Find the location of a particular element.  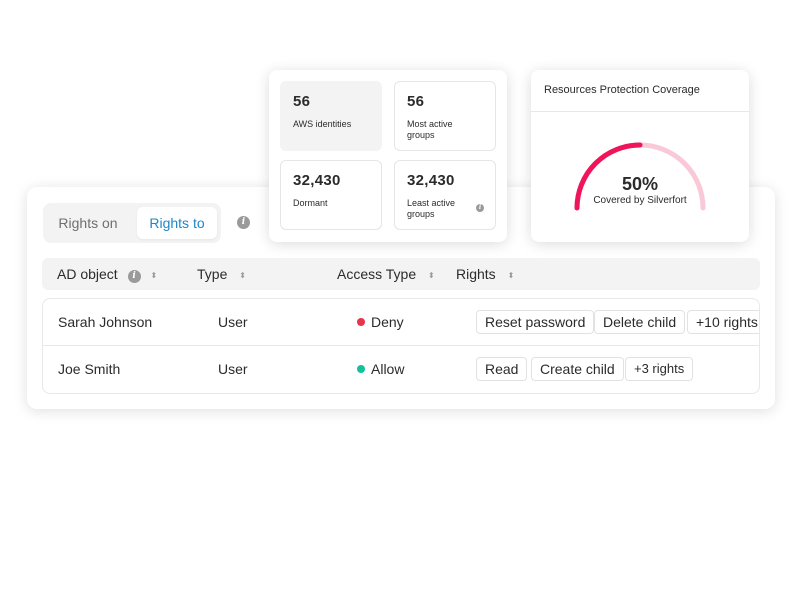

coverage-title: Resources Protection Coverage is located at coordinates (622, 90).